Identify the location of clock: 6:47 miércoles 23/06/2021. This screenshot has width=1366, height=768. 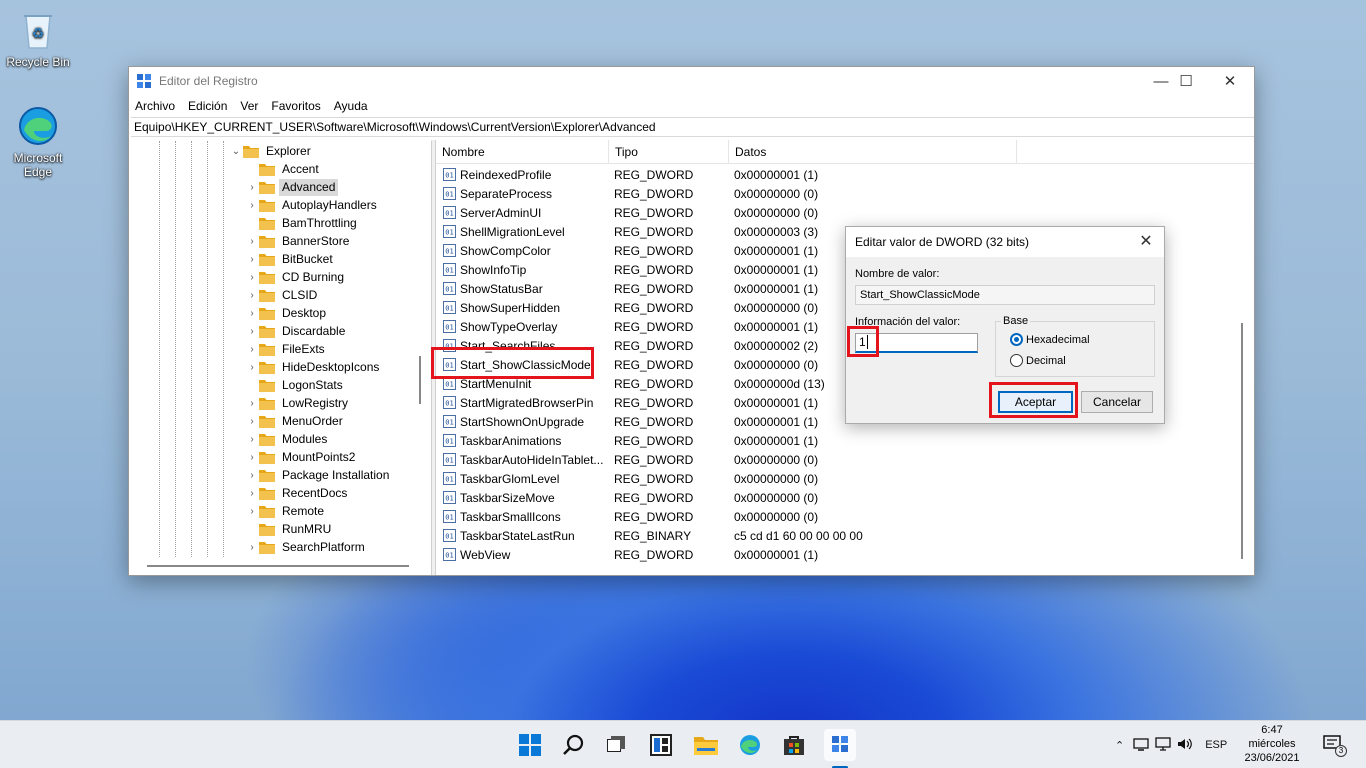
(1272, 744).